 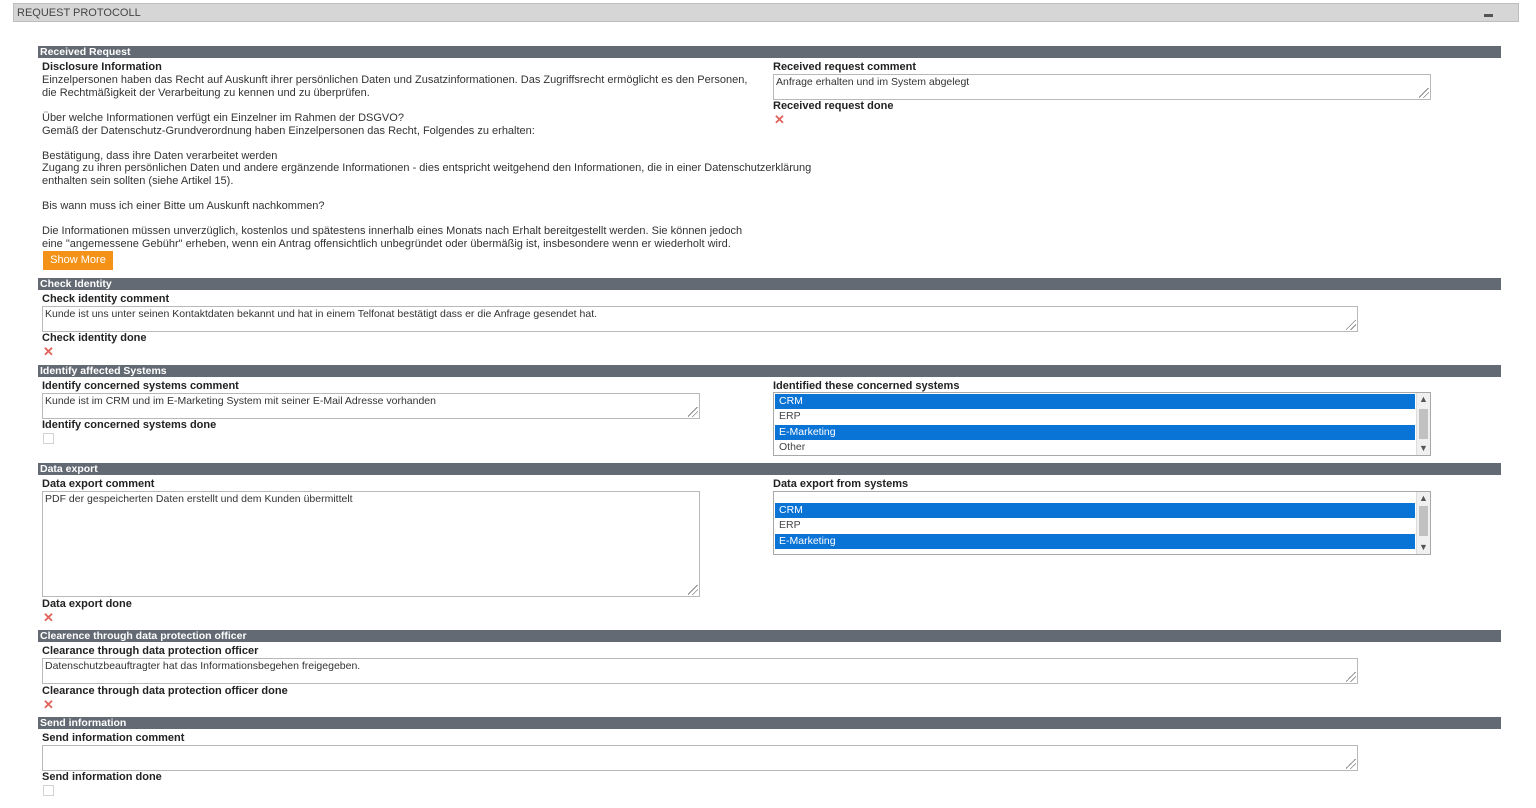 What do you see at coordinates (873, 82) in the screenshot?
I see `received-comment-value: Anfrage erhalten und im System abgelegt` at bounding box center [873, 82].